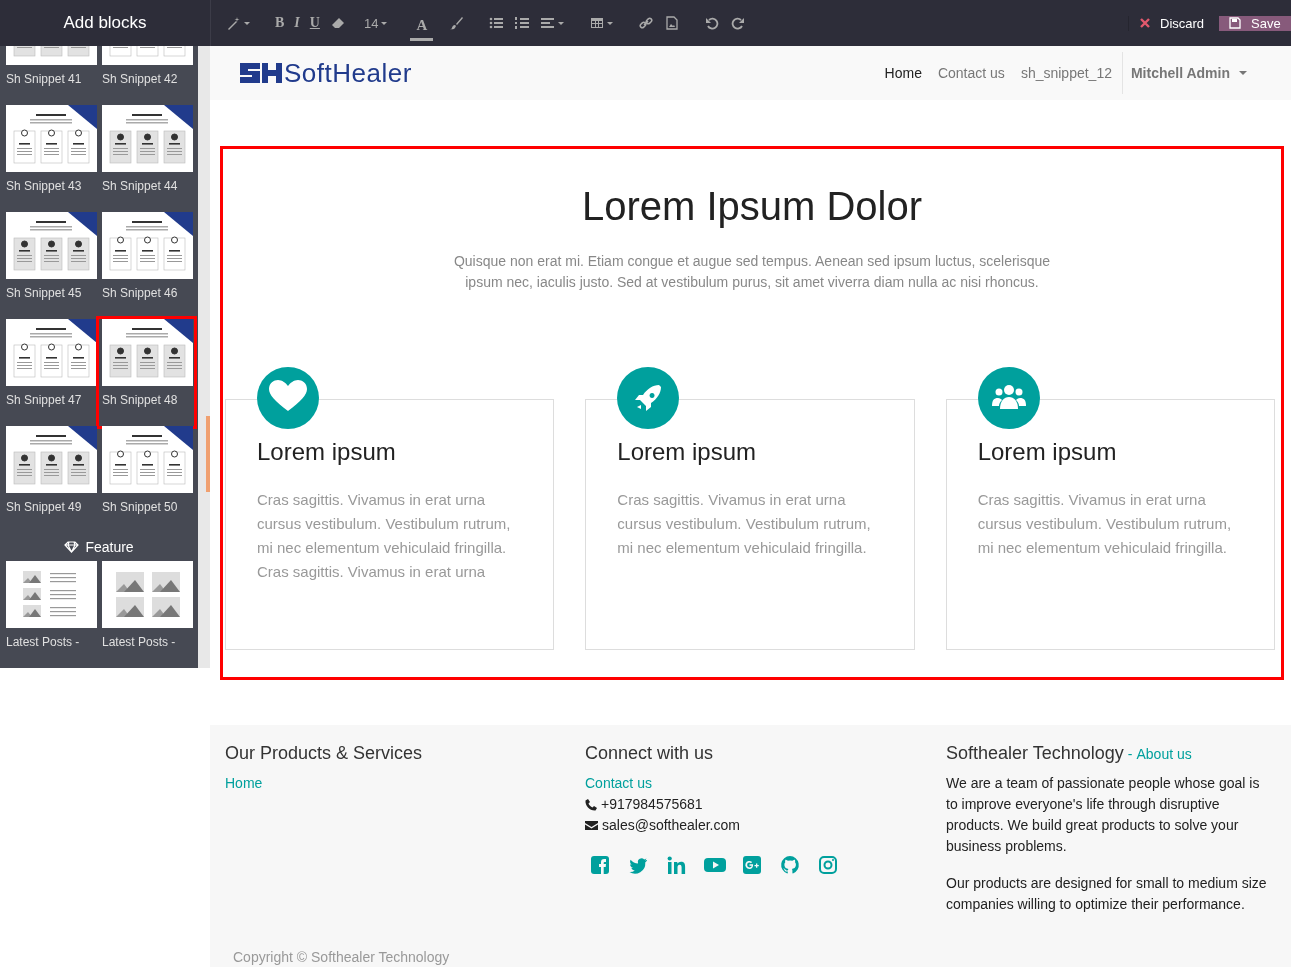  I want to click on diamond-icon, so click(72, 547).